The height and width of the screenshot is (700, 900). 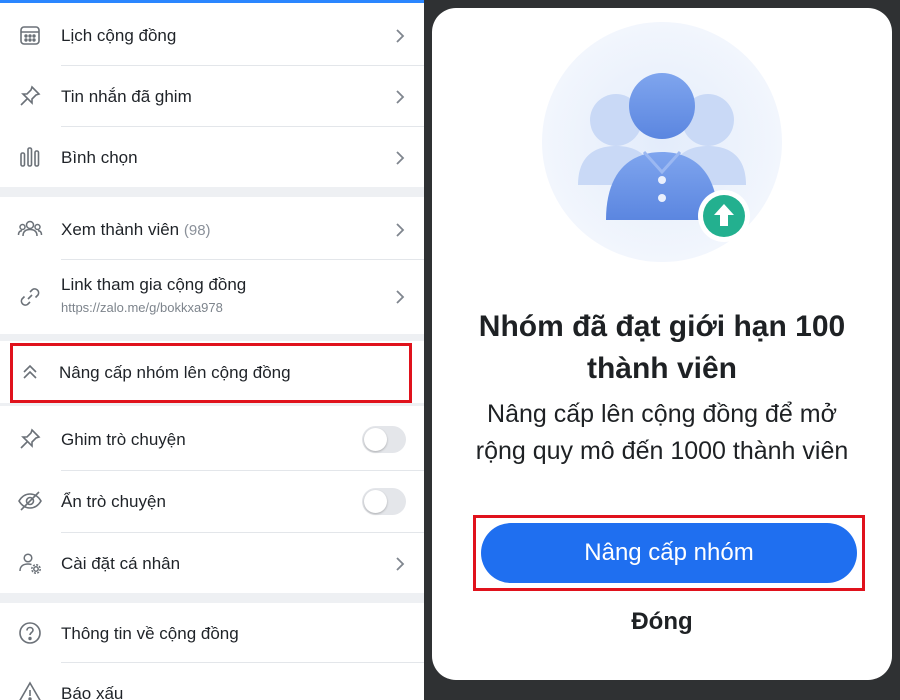 What do you see at coordinates (662, 451) in the screenshot?
I see `dialog-description-line-2: rộng quy mô đến 1000 thành viên` at bounding box center [662, 451].